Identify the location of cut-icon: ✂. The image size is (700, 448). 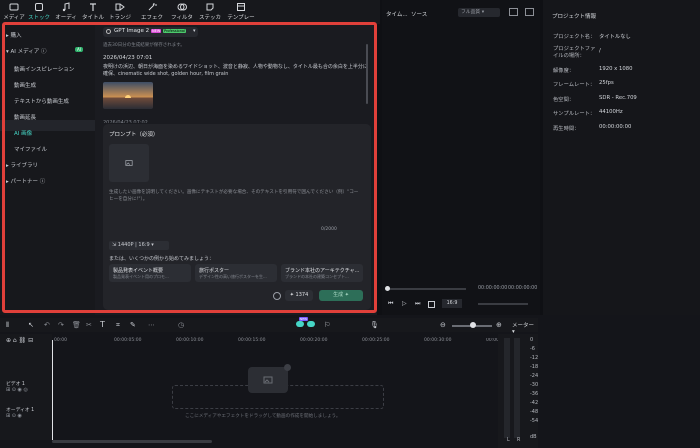
(89, 325).